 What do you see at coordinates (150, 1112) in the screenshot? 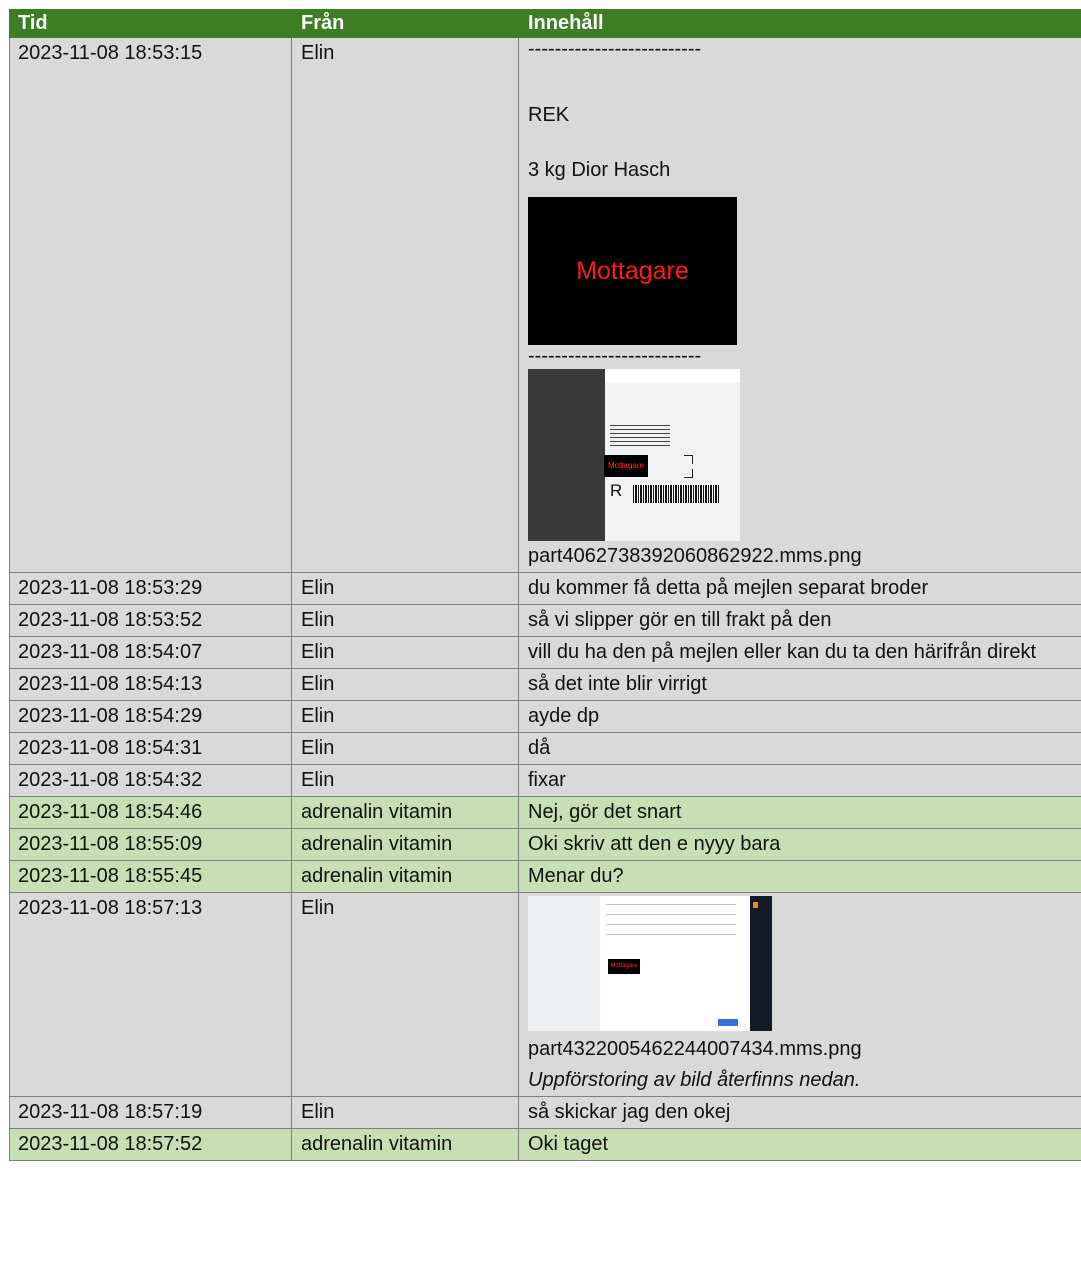
I see `time-cell: 2023-11-08 18:57:19` at bounding box center [150, 1112].